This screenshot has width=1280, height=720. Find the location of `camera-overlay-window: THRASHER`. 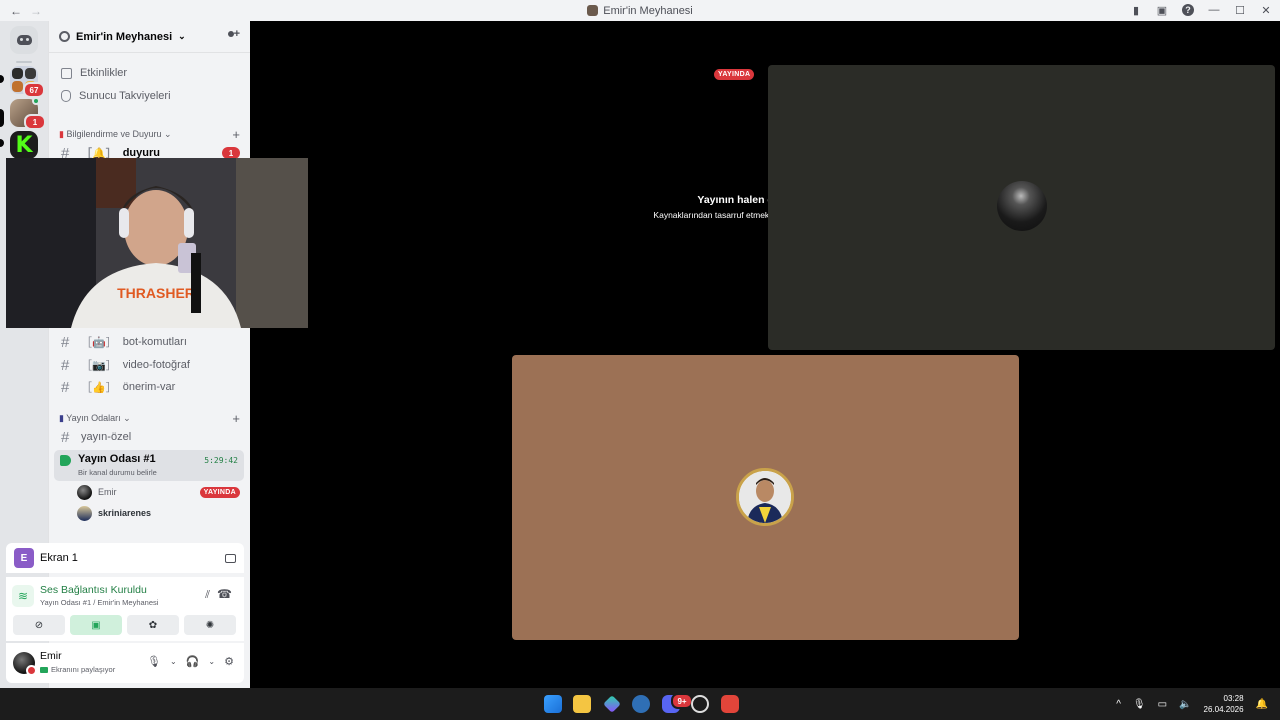

camera-overlay-window: THRASHER is located at coordinates (157, 243).